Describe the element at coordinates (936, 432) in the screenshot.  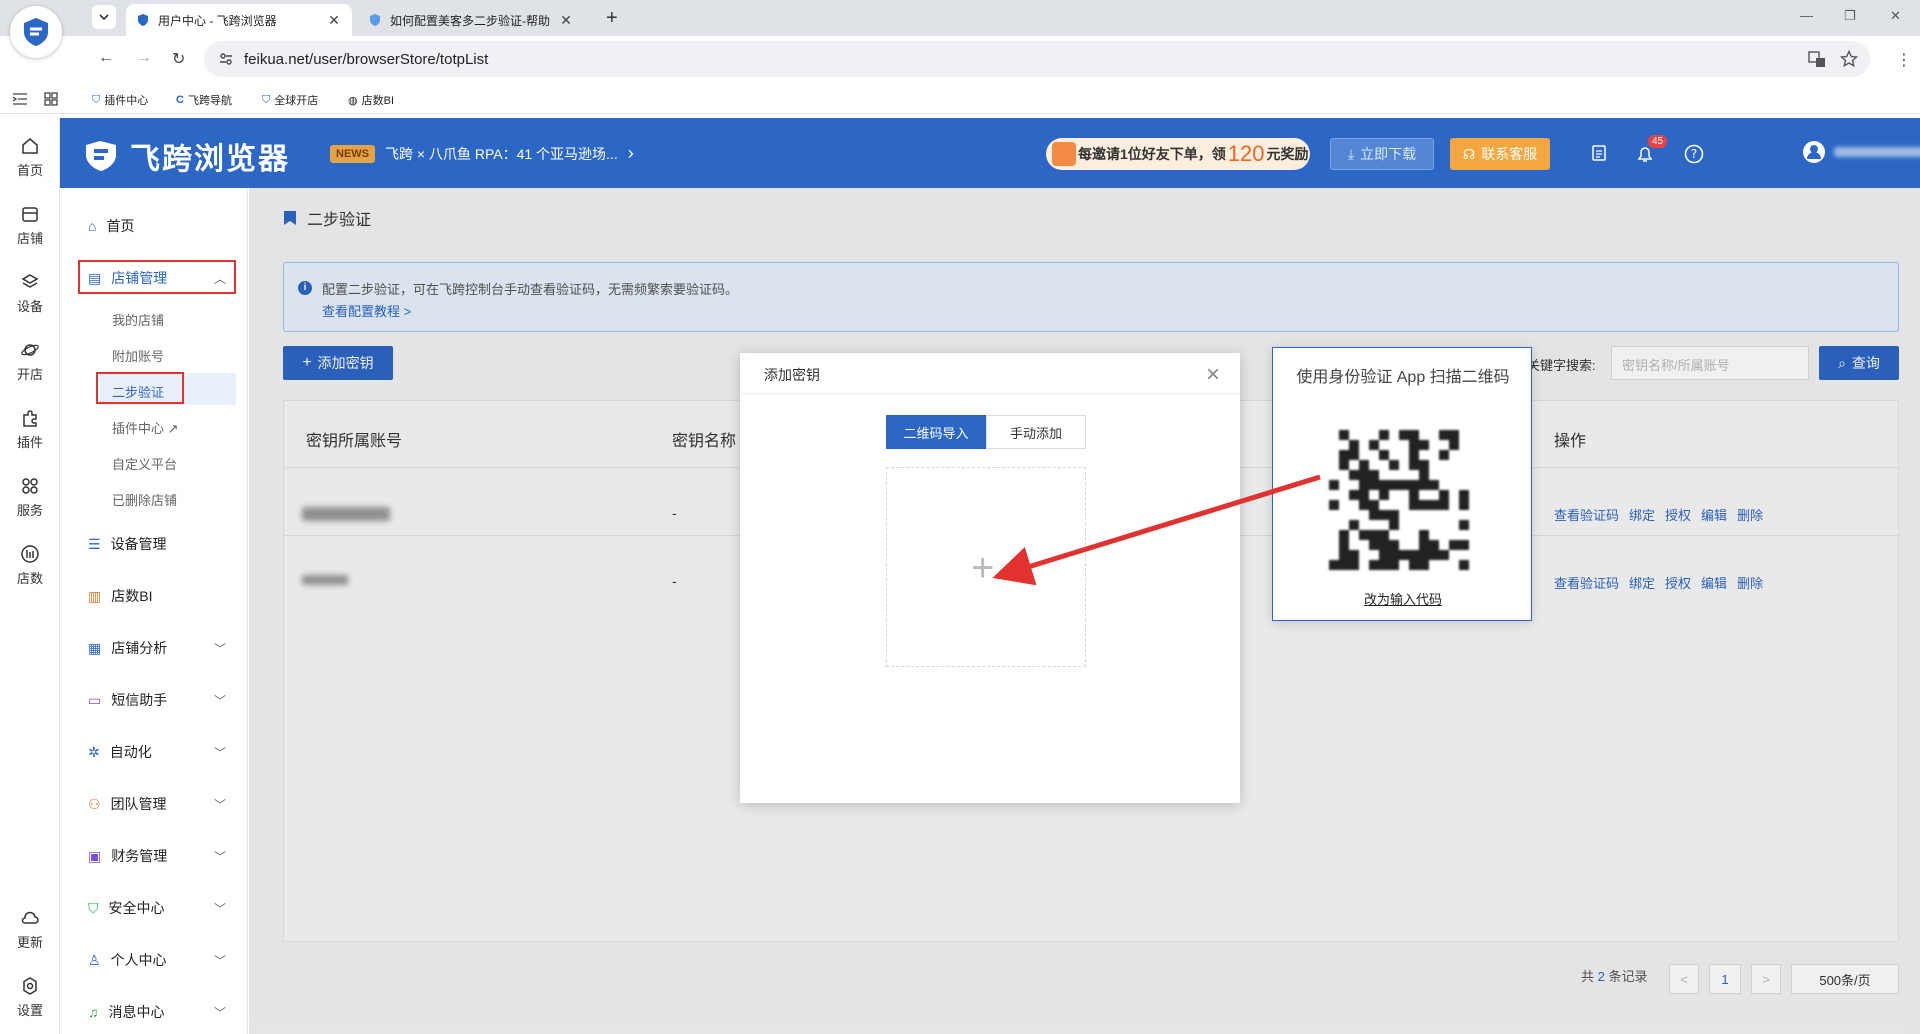
I see `tab-qr-import: 二维码导入` at that location.